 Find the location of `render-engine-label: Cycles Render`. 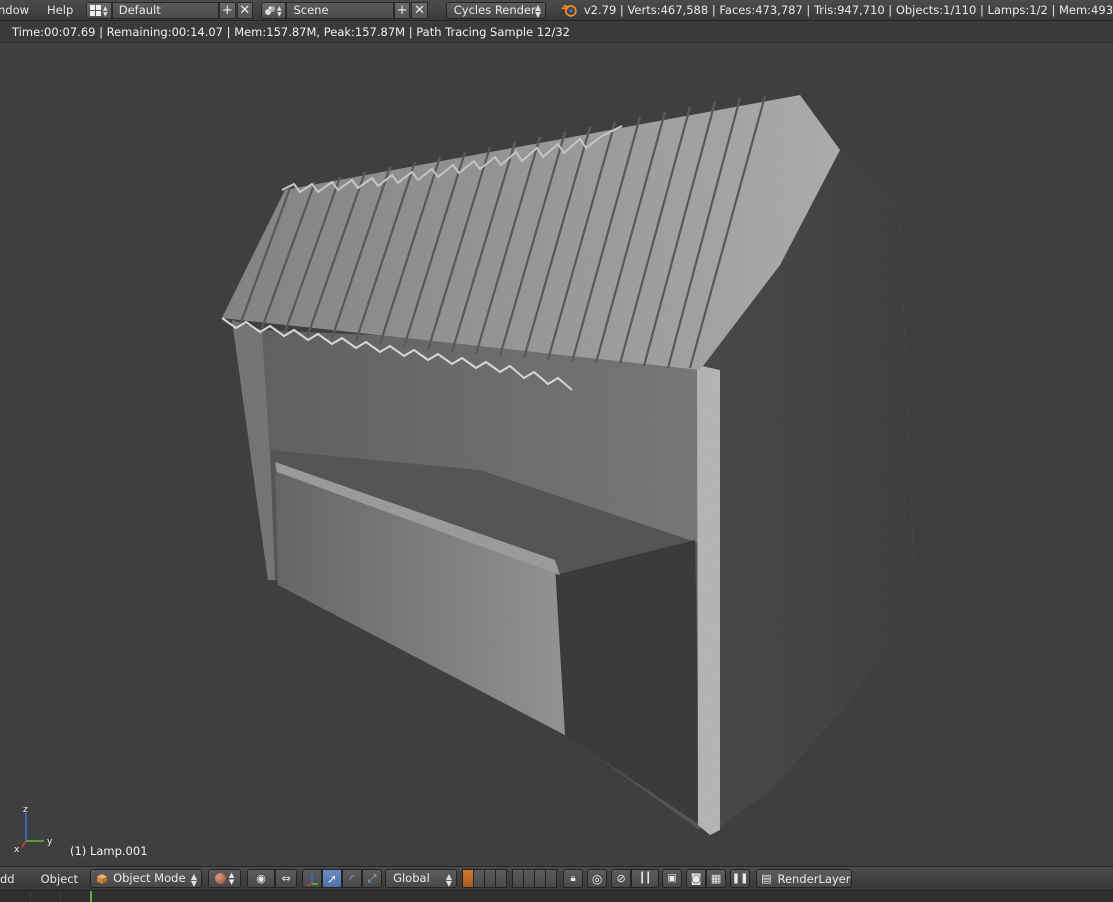

render-engine-label: Cycles Render is located at coordinates (494, 9).